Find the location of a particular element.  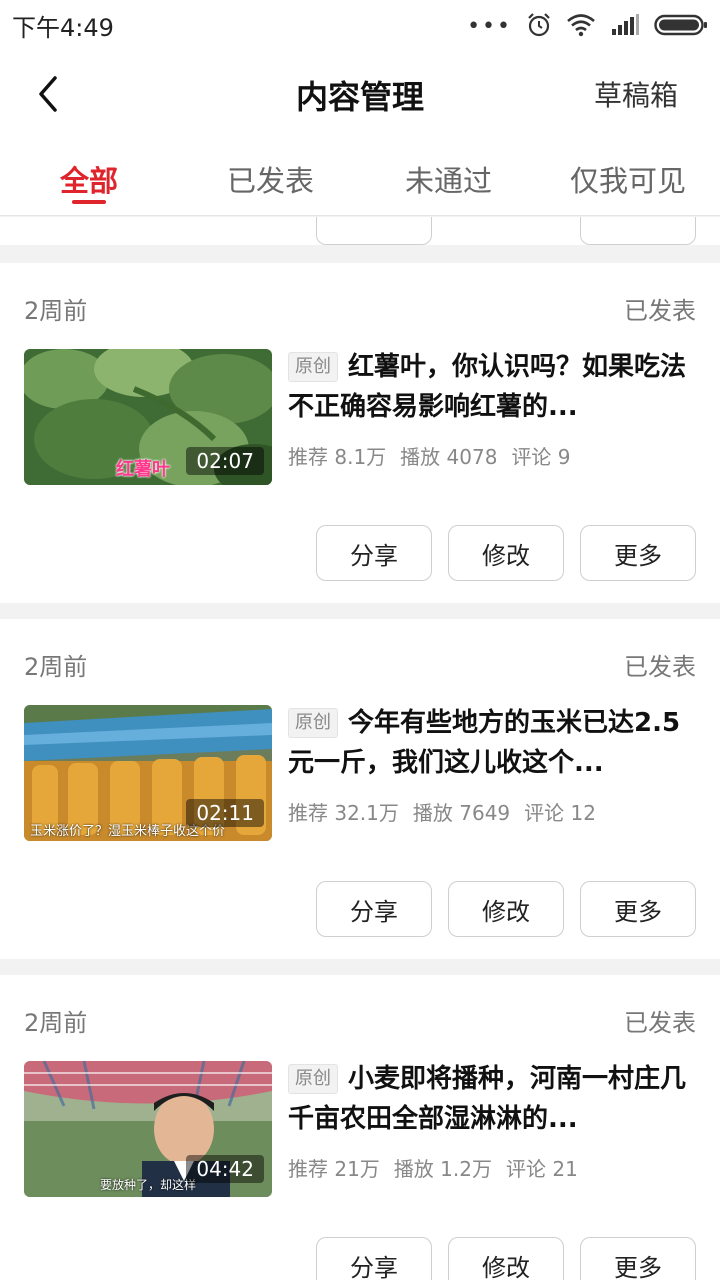

header: 内容管理 草稿箱 is located at coordinates (360, 93).